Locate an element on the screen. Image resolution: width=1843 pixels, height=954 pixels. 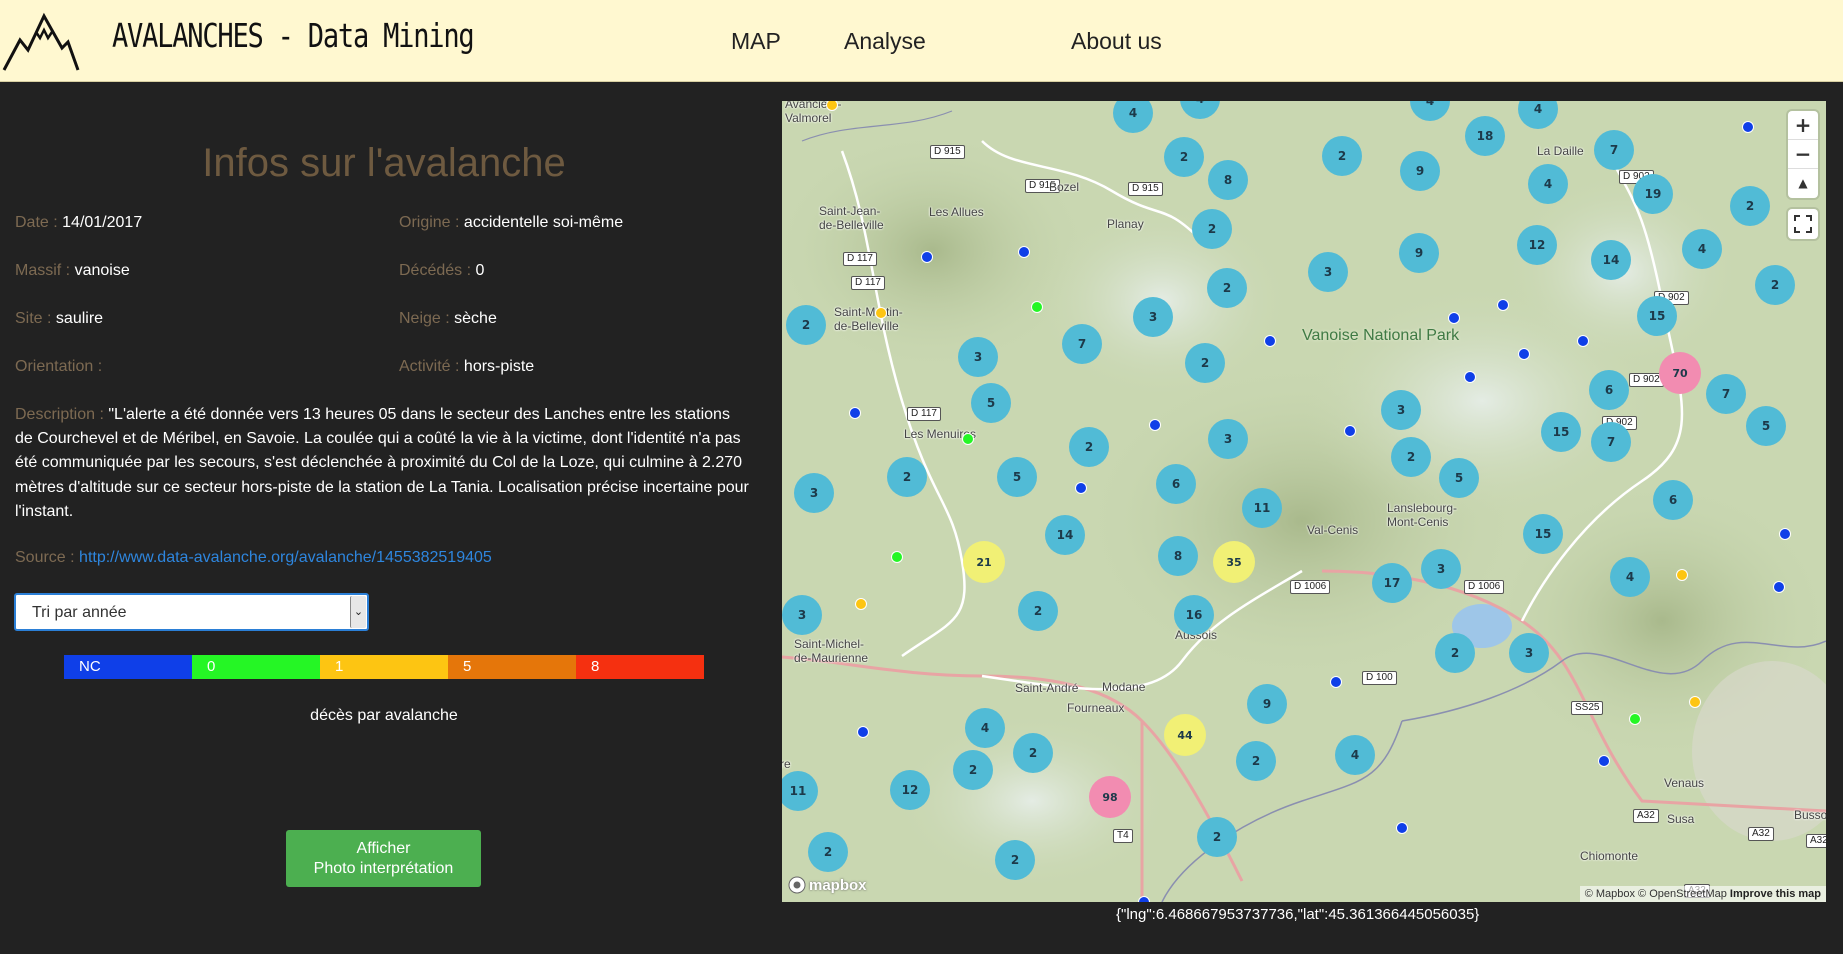
cluster-marker: 44 is located at coordinates (1185, 735).